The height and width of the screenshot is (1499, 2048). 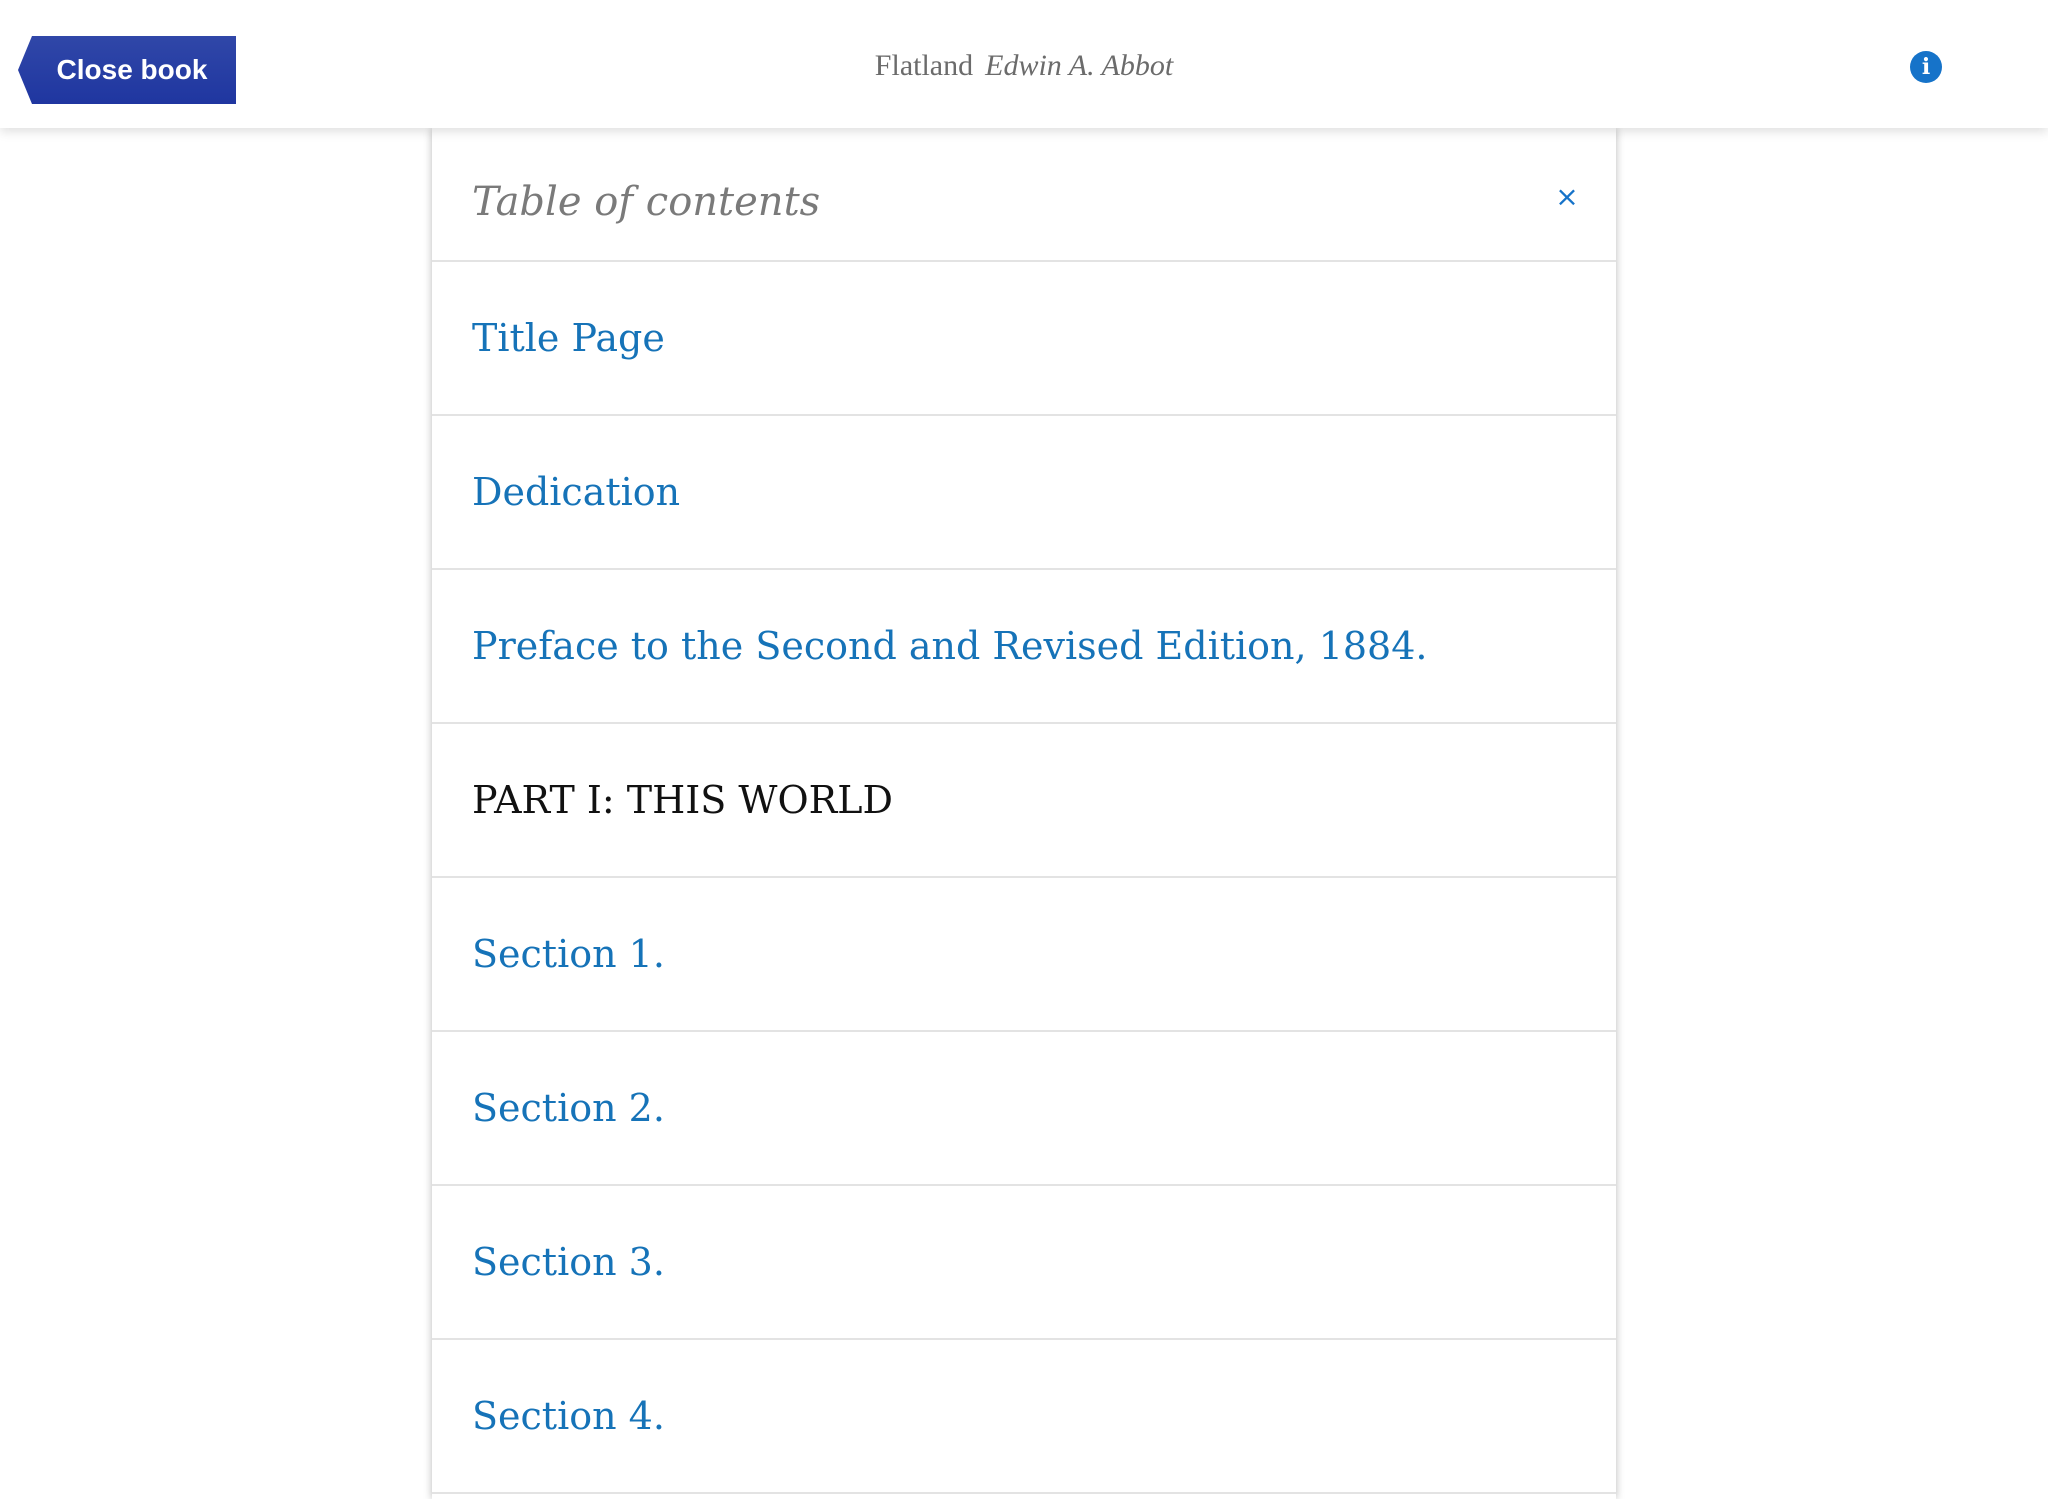 What do you see at coordinates (1024, 1263) in the screenshot?
I see `toc-item: Section 3.` at bounding box center [1024, 1263].